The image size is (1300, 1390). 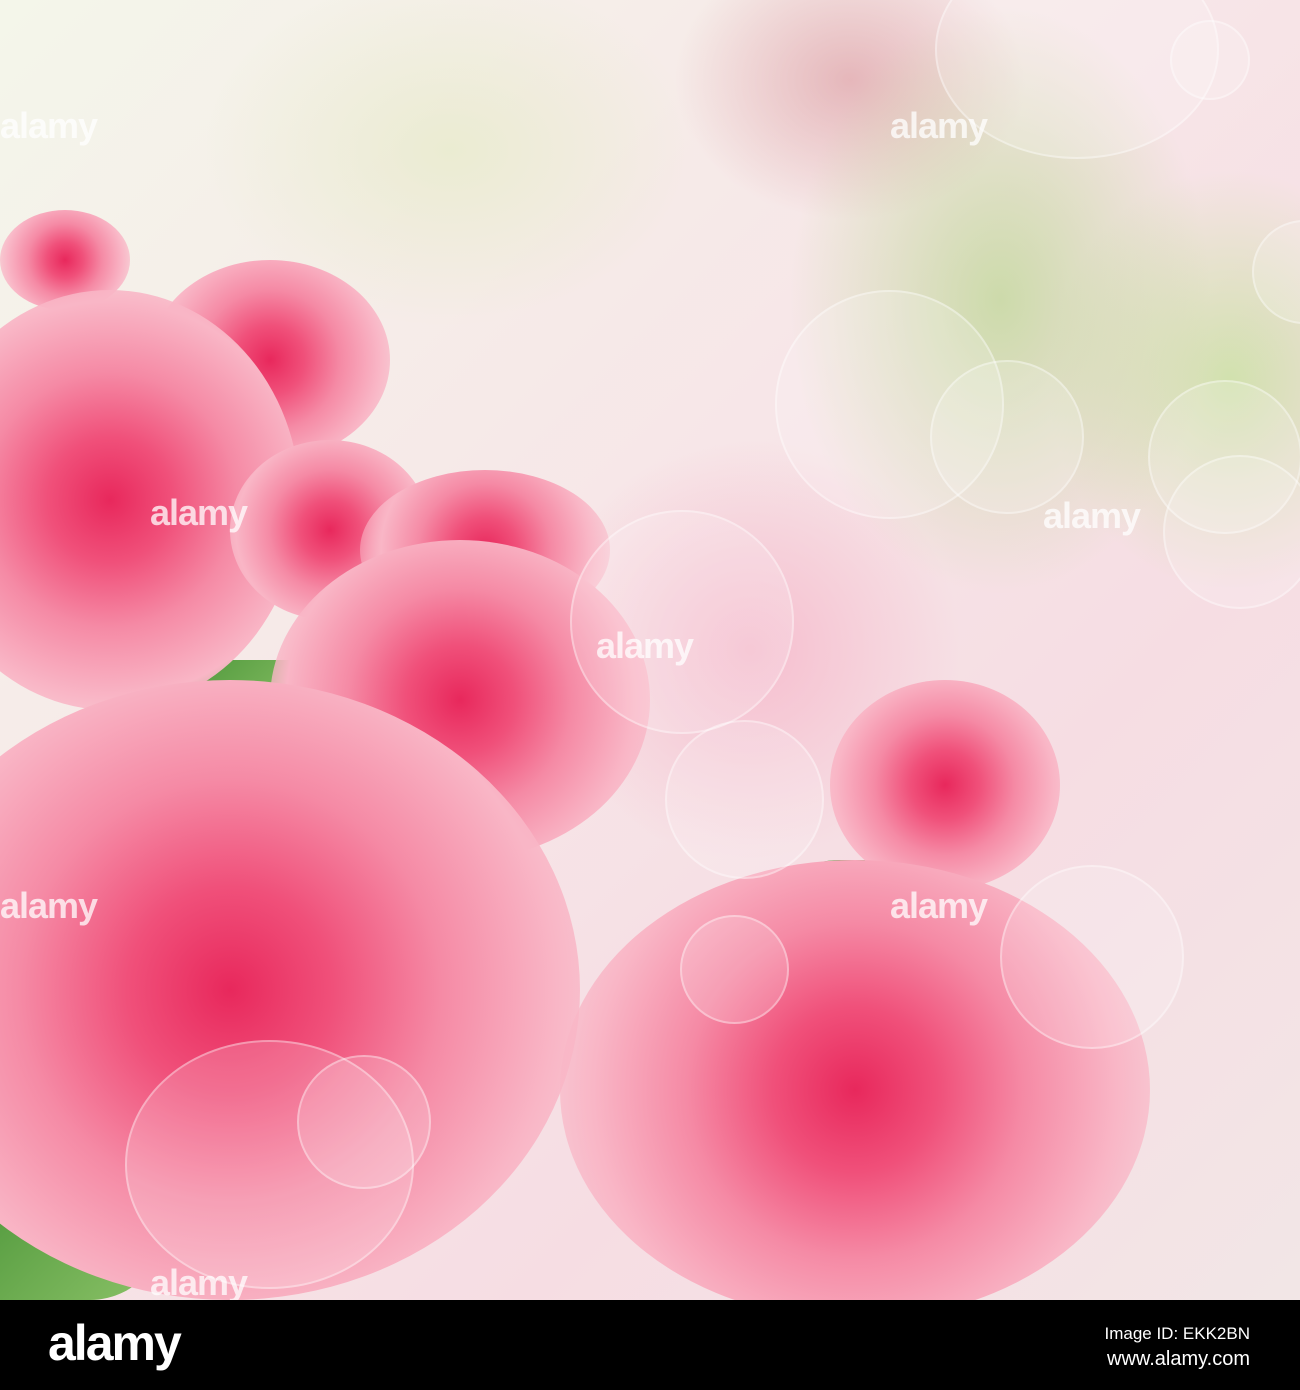 I want to click on alamy-logo: alamy, so click(x=115, y=1343).